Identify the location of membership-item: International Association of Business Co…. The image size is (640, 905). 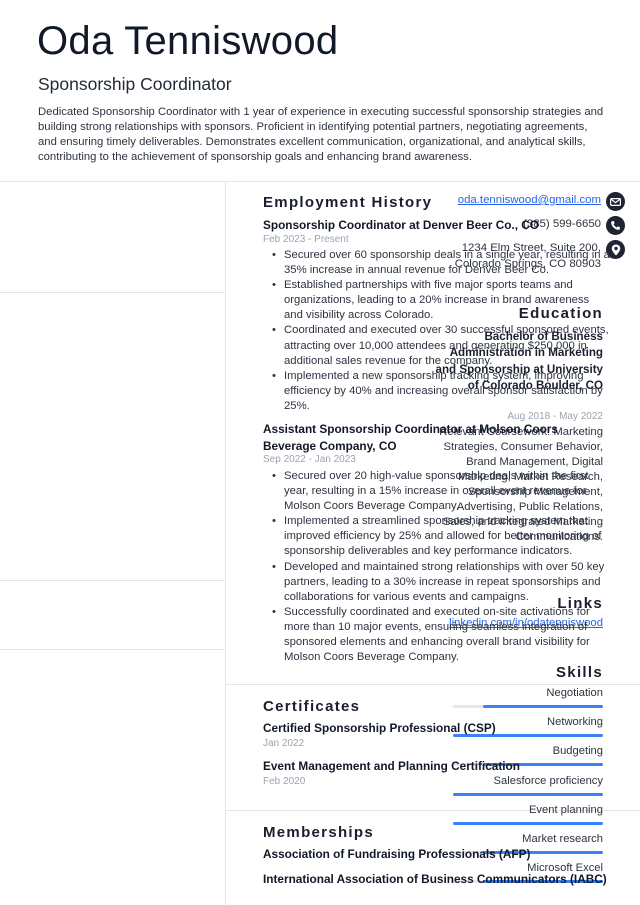
(435, 879).